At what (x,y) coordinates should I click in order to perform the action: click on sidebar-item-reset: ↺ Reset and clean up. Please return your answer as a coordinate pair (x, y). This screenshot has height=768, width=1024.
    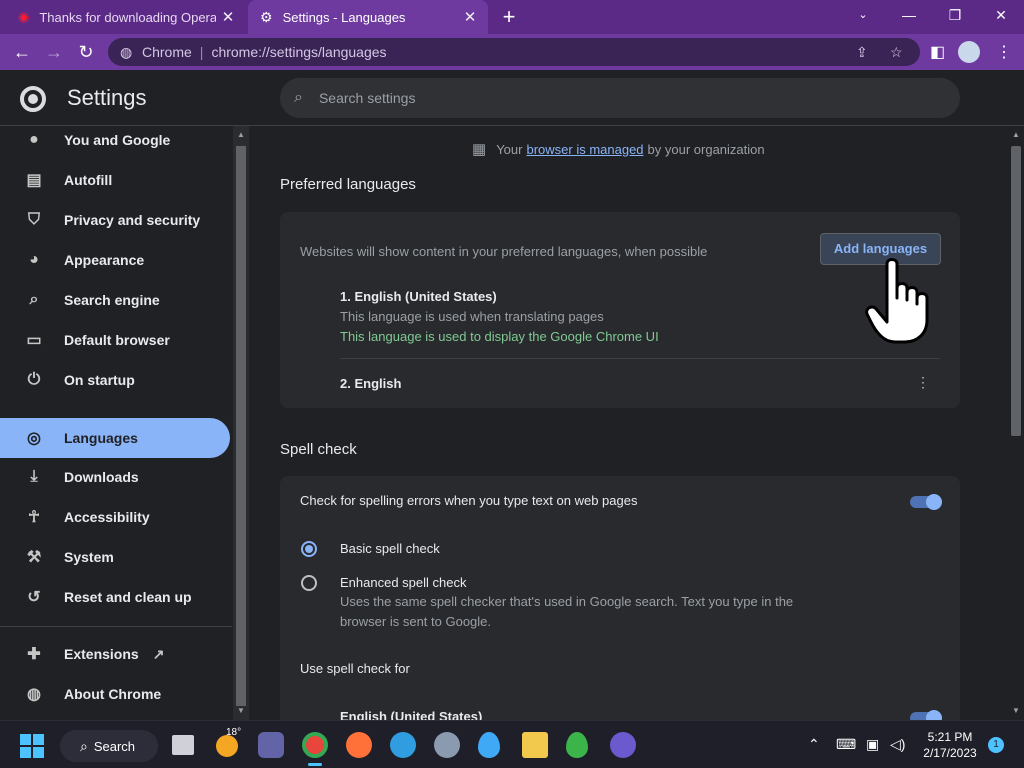
    Looking at the image, I should click on (115, 597).